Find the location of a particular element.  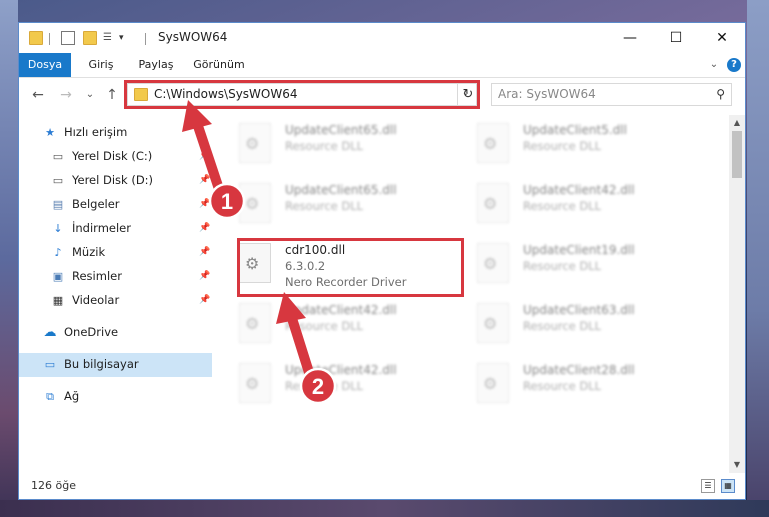

title-bar: ☰ ▾ SysWOW64 — ☐ ✕ is located at coordinates (382, 38).